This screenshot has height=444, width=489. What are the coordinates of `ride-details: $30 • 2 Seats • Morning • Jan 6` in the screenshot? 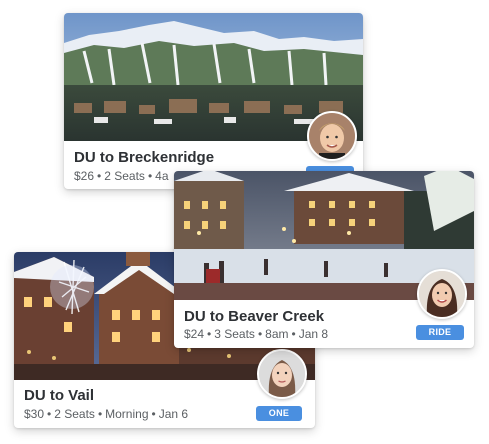 It's located at (106, 414).